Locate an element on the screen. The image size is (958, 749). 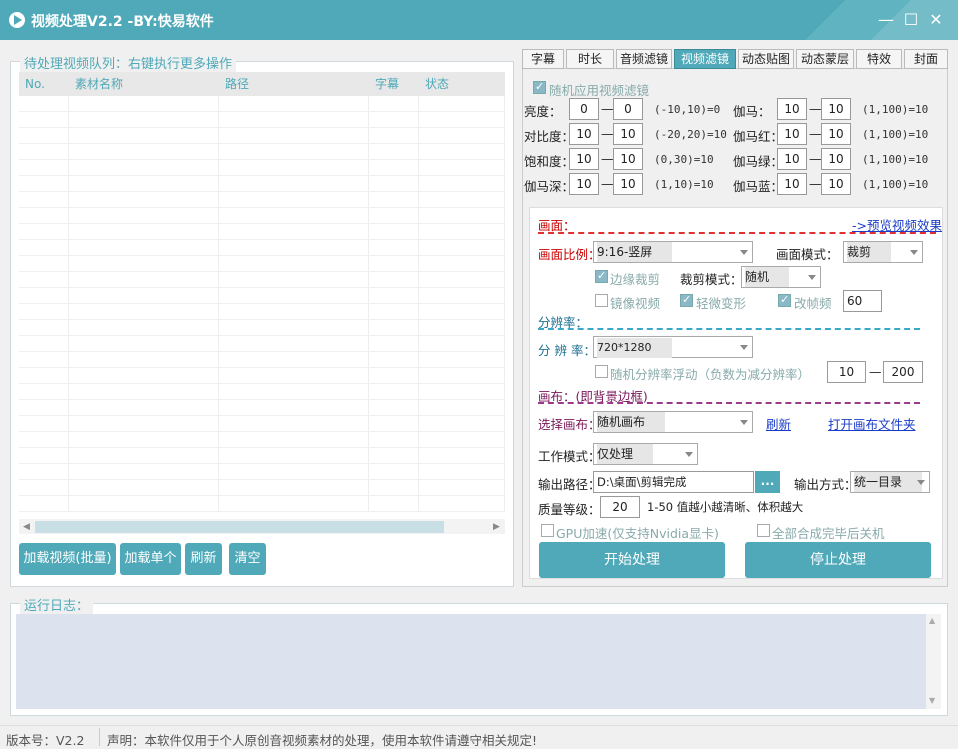
random-filter-checkbox is located at coordinates (539, 87).